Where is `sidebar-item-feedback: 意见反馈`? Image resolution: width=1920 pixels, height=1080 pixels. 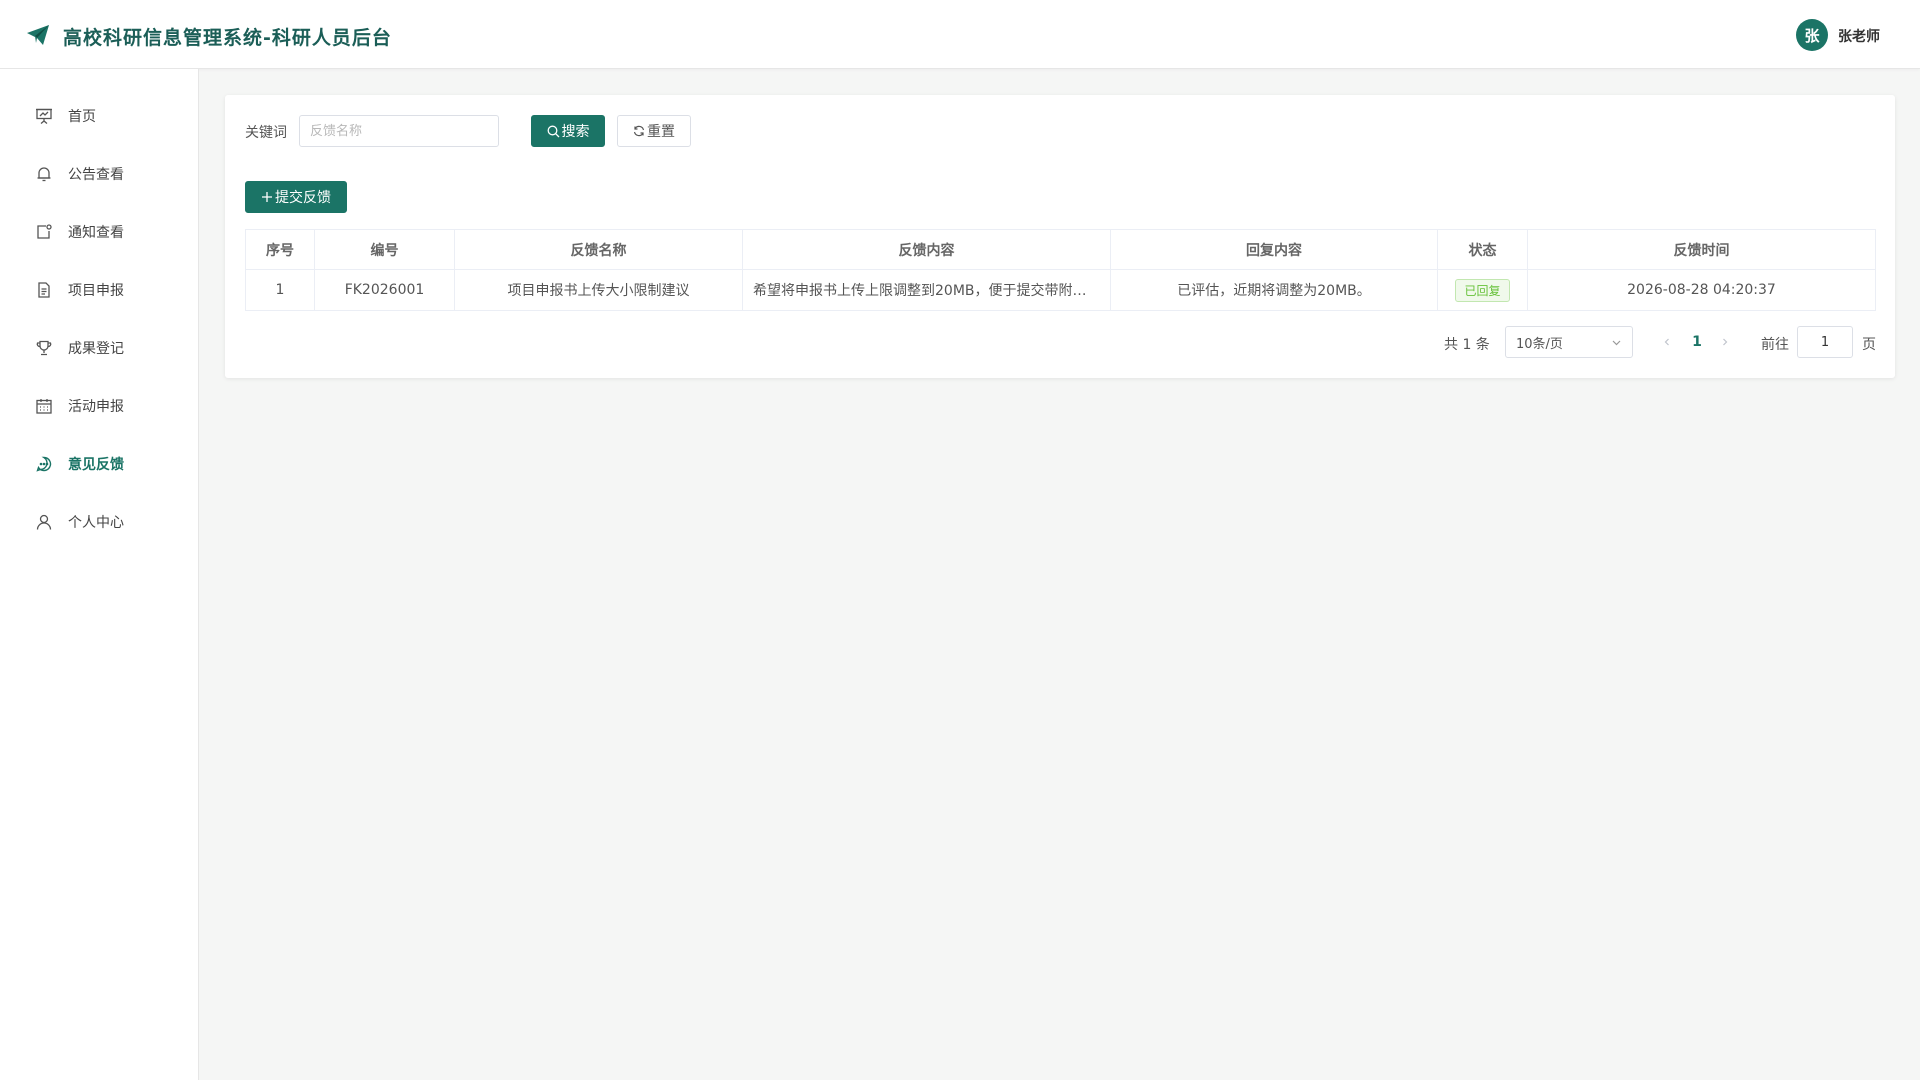 sidebar-item-feedback: 意见反馈 is located at coordinates (99, 464).